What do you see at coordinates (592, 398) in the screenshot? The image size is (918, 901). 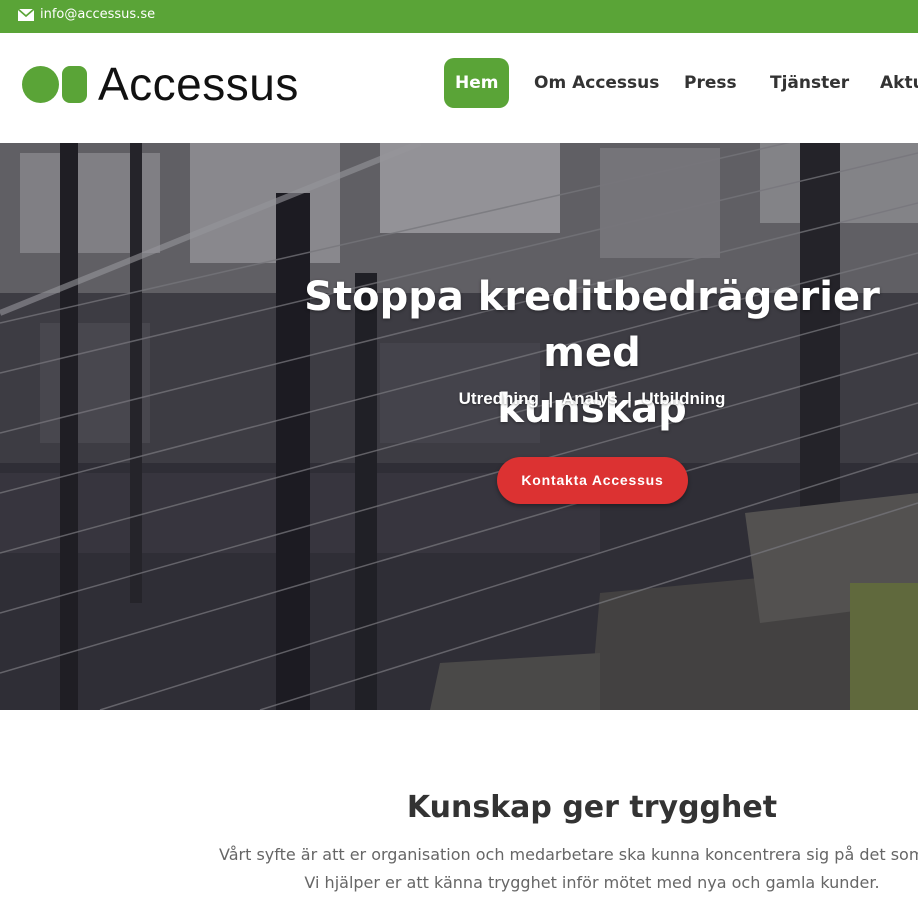 I see `hero-subtitle: Utredning | Analys | Utbildning` at bounding box center [592, 398].